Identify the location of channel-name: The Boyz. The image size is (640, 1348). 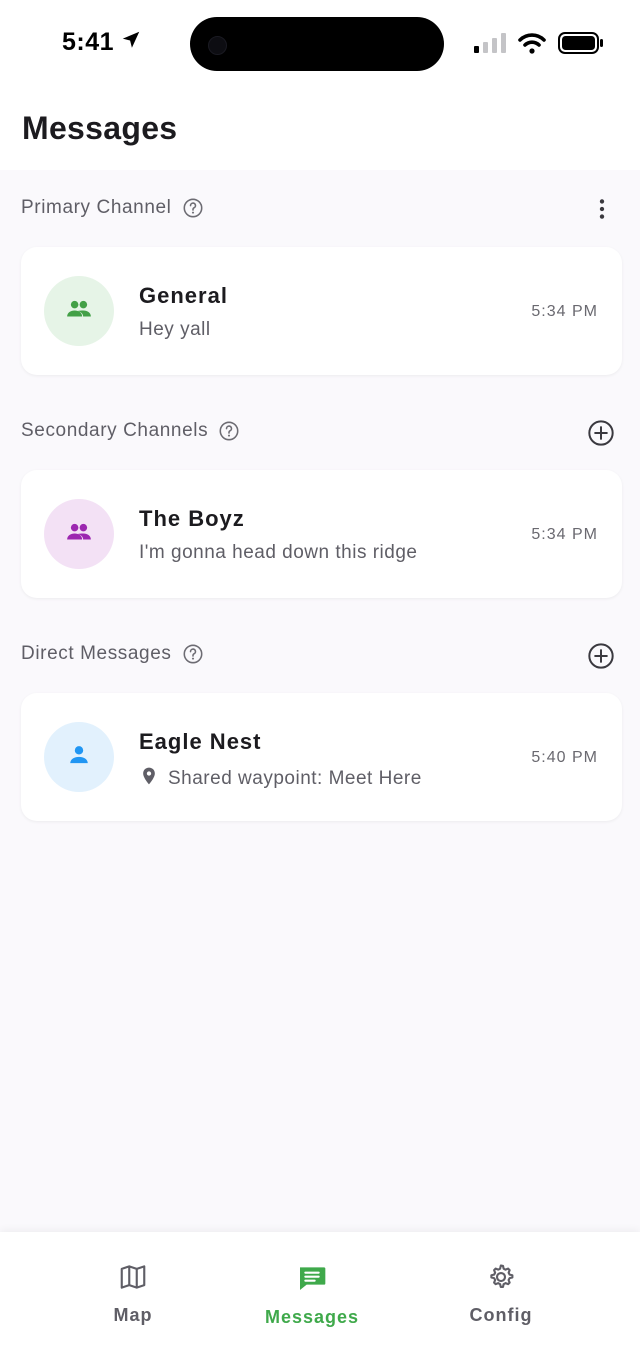
(192, 518).